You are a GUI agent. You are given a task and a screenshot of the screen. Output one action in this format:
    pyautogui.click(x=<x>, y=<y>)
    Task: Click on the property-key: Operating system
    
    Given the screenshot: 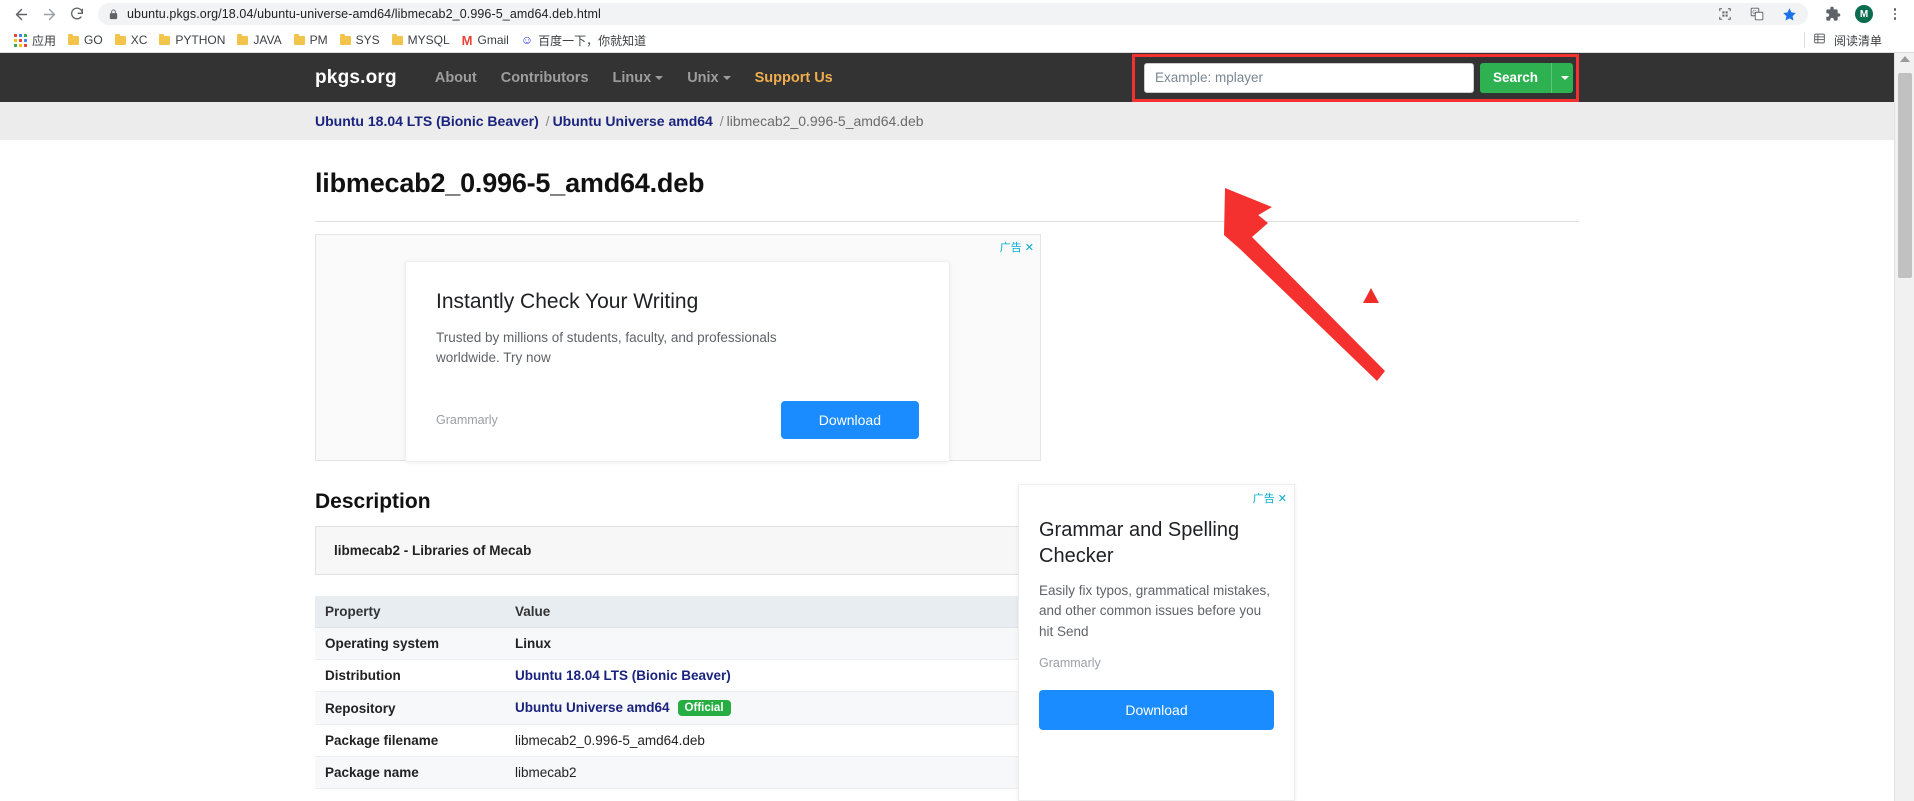 What is the action you would take?
    pyautogui.click(x=410, y=643)
    